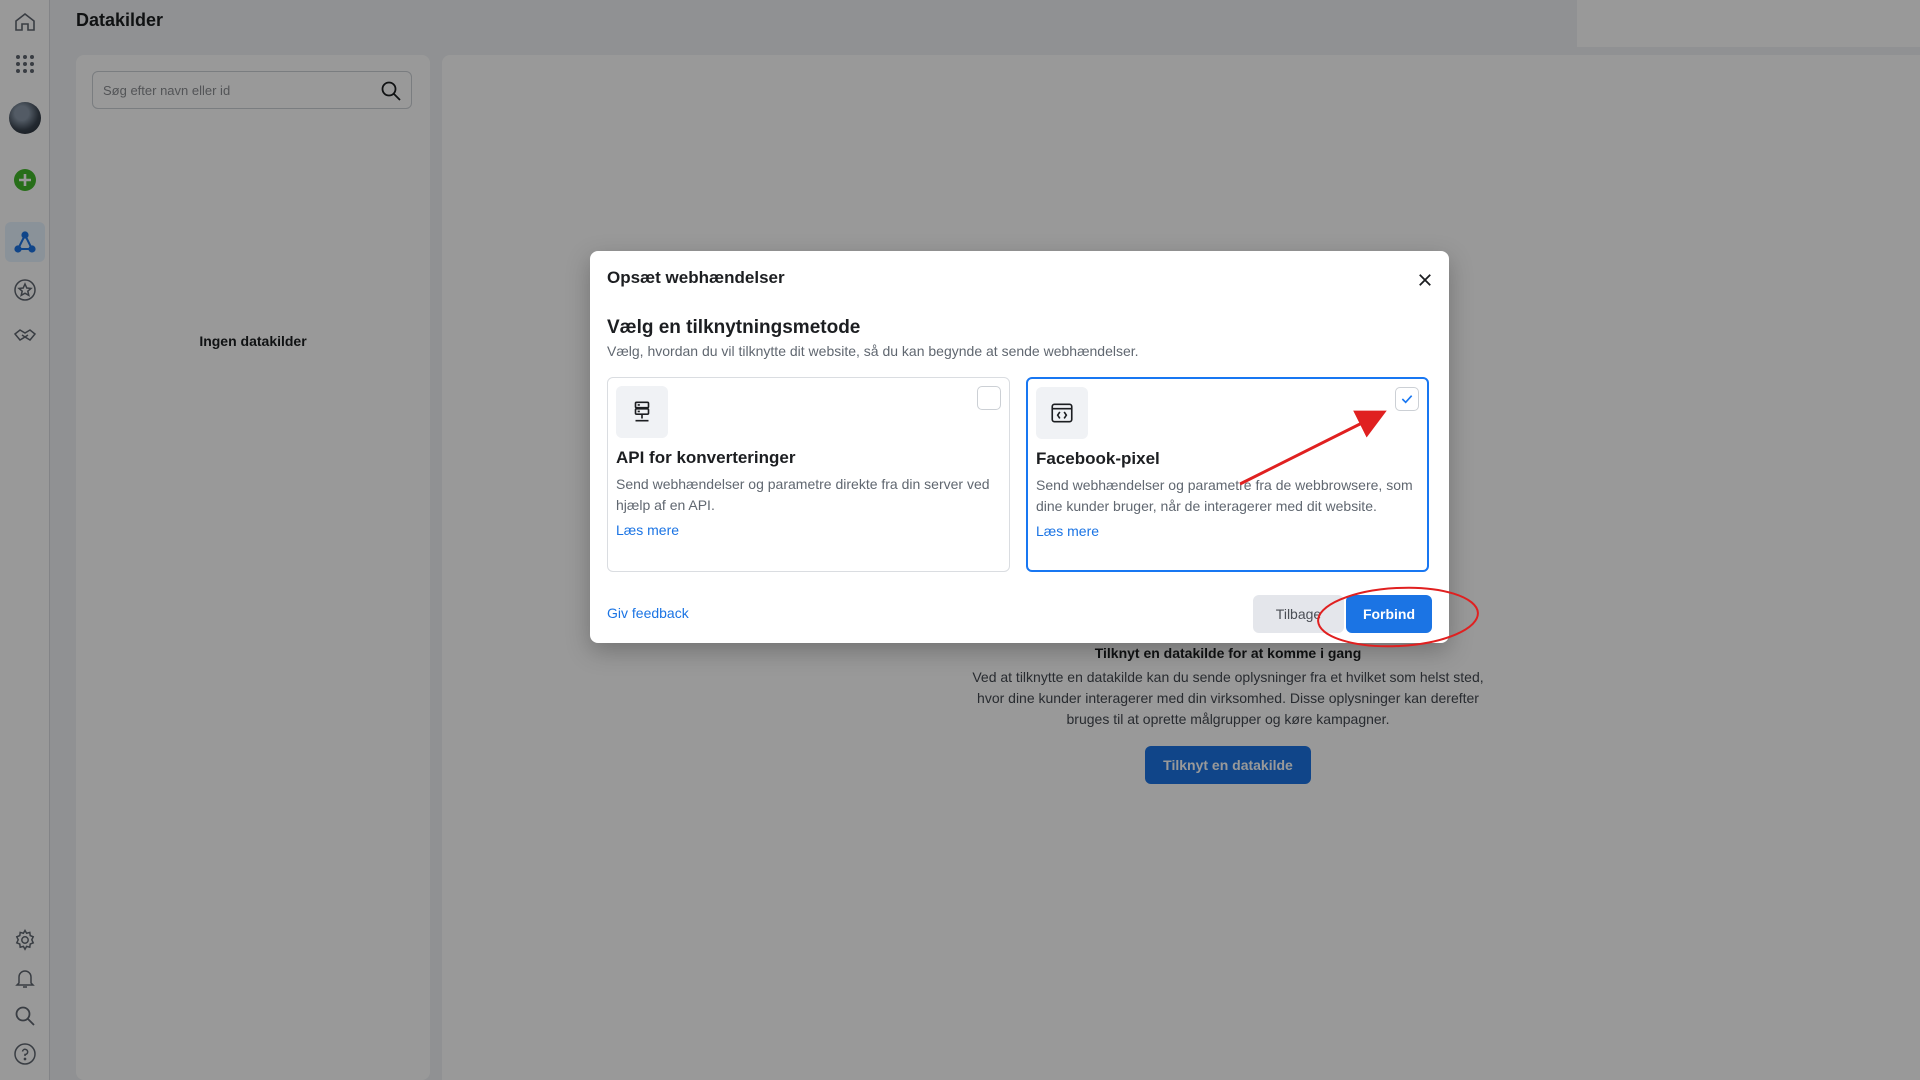 The image size is (1920, 1080). I want to click on code-window-icon, so click(1062, 413).